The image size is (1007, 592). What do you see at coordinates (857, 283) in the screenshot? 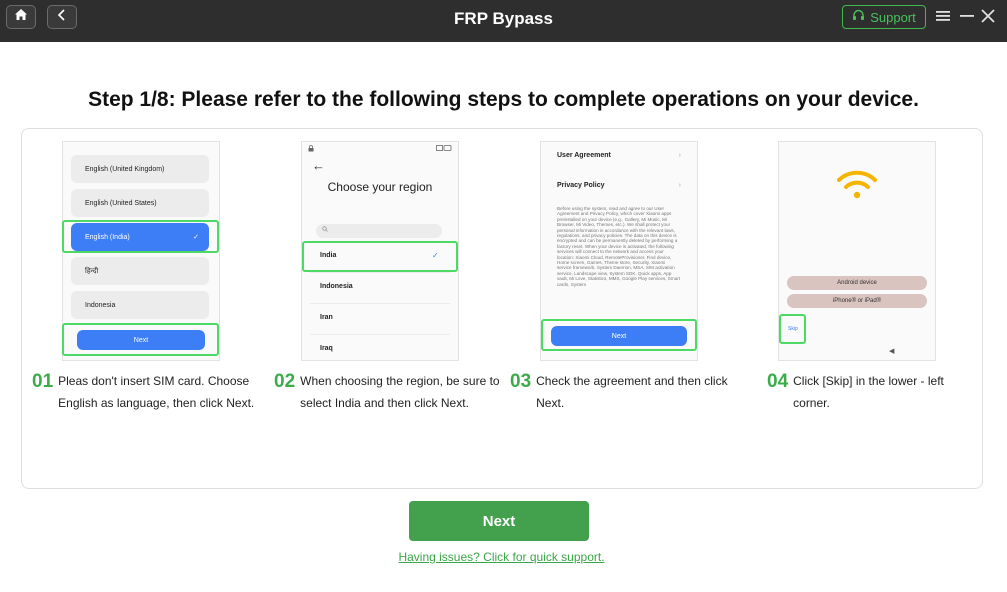
I see `android-device-option: Android device` at bounding box center [857, 283].